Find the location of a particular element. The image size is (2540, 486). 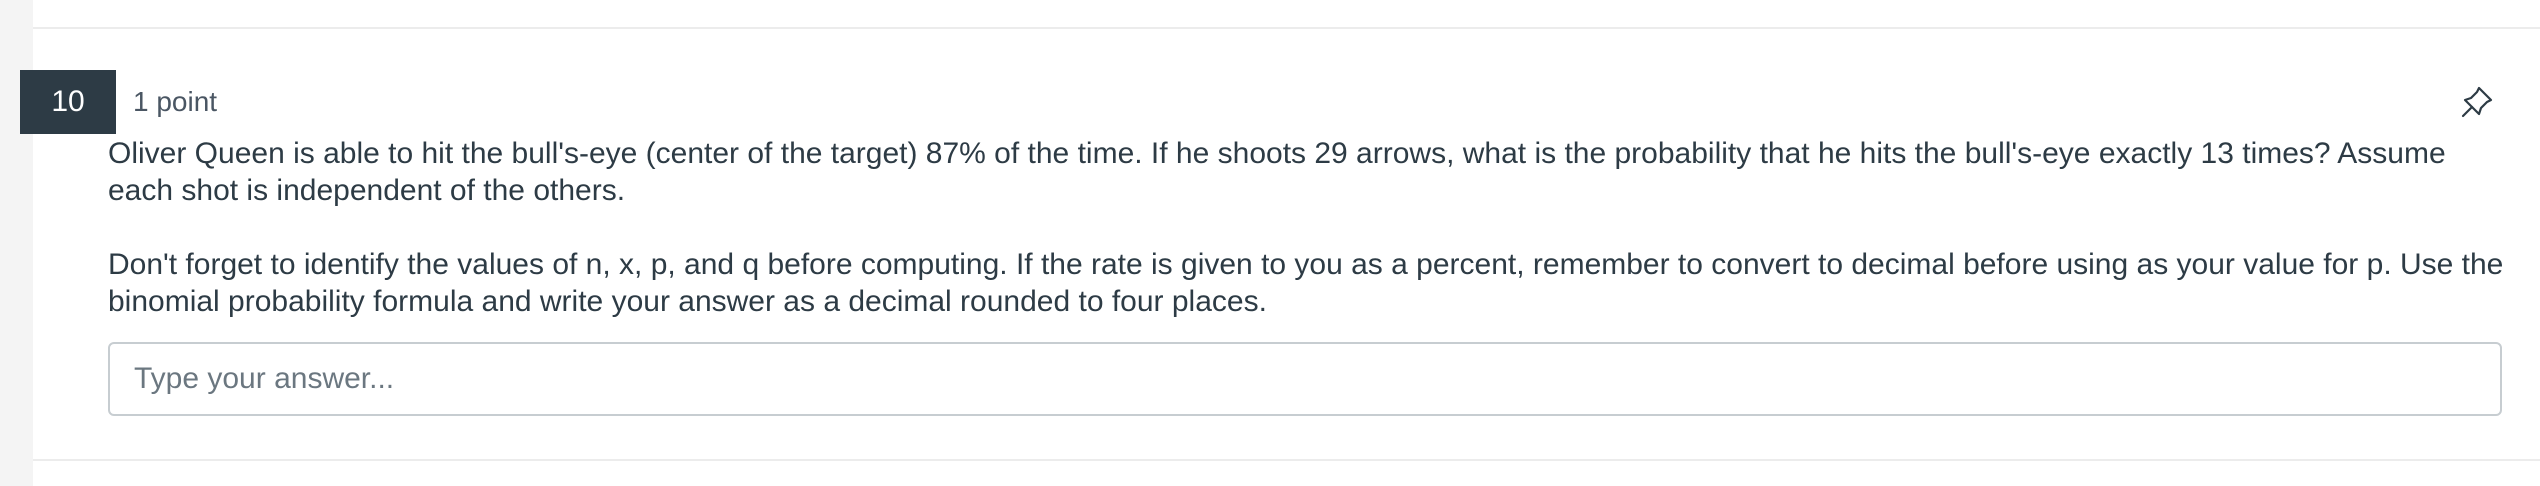

answer-input is located at coordinates (1305, 379).